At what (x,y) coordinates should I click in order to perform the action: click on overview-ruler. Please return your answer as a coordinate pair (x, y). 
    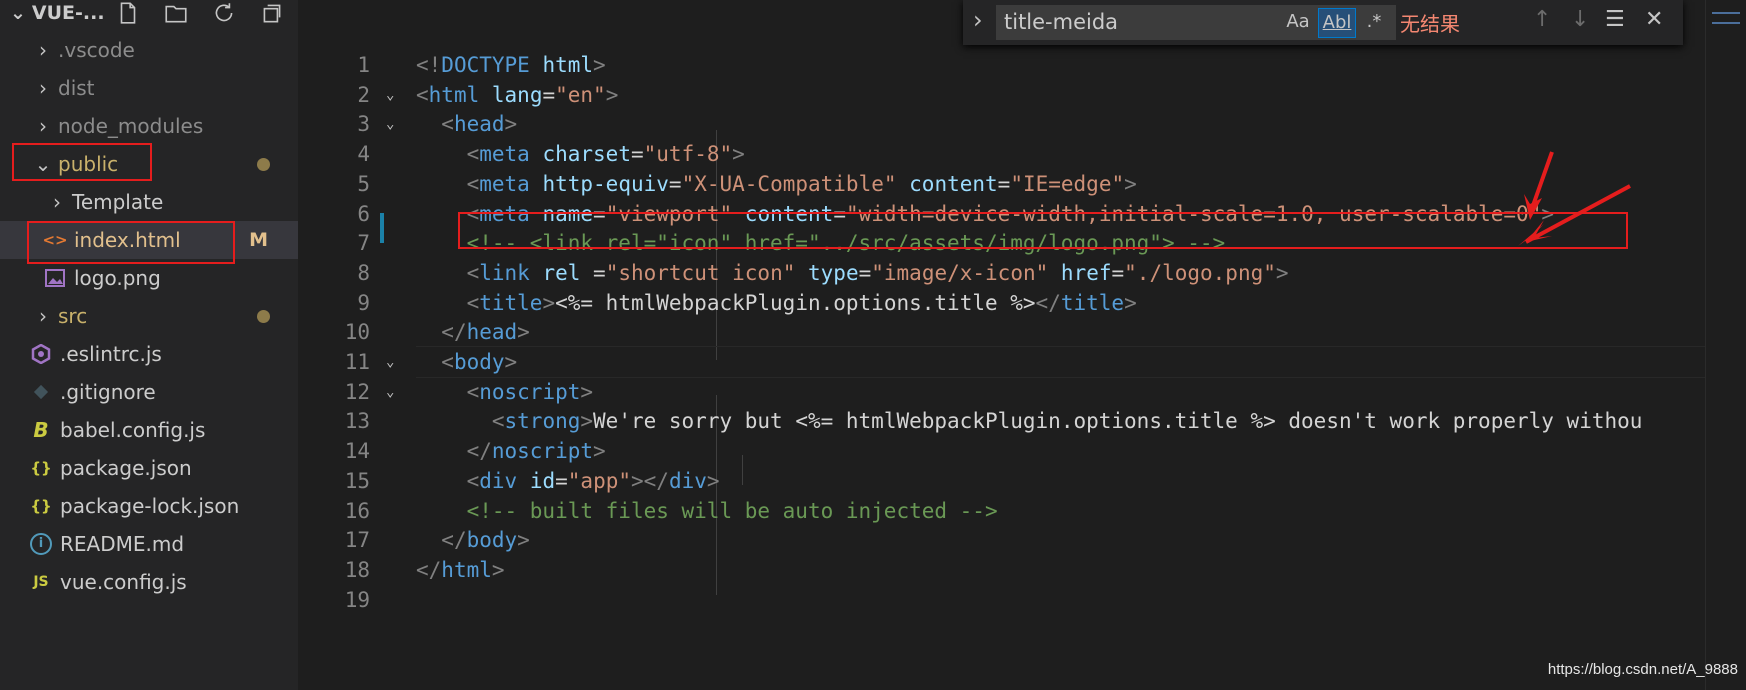
    Looking at the image, I should click on (1725, 345).